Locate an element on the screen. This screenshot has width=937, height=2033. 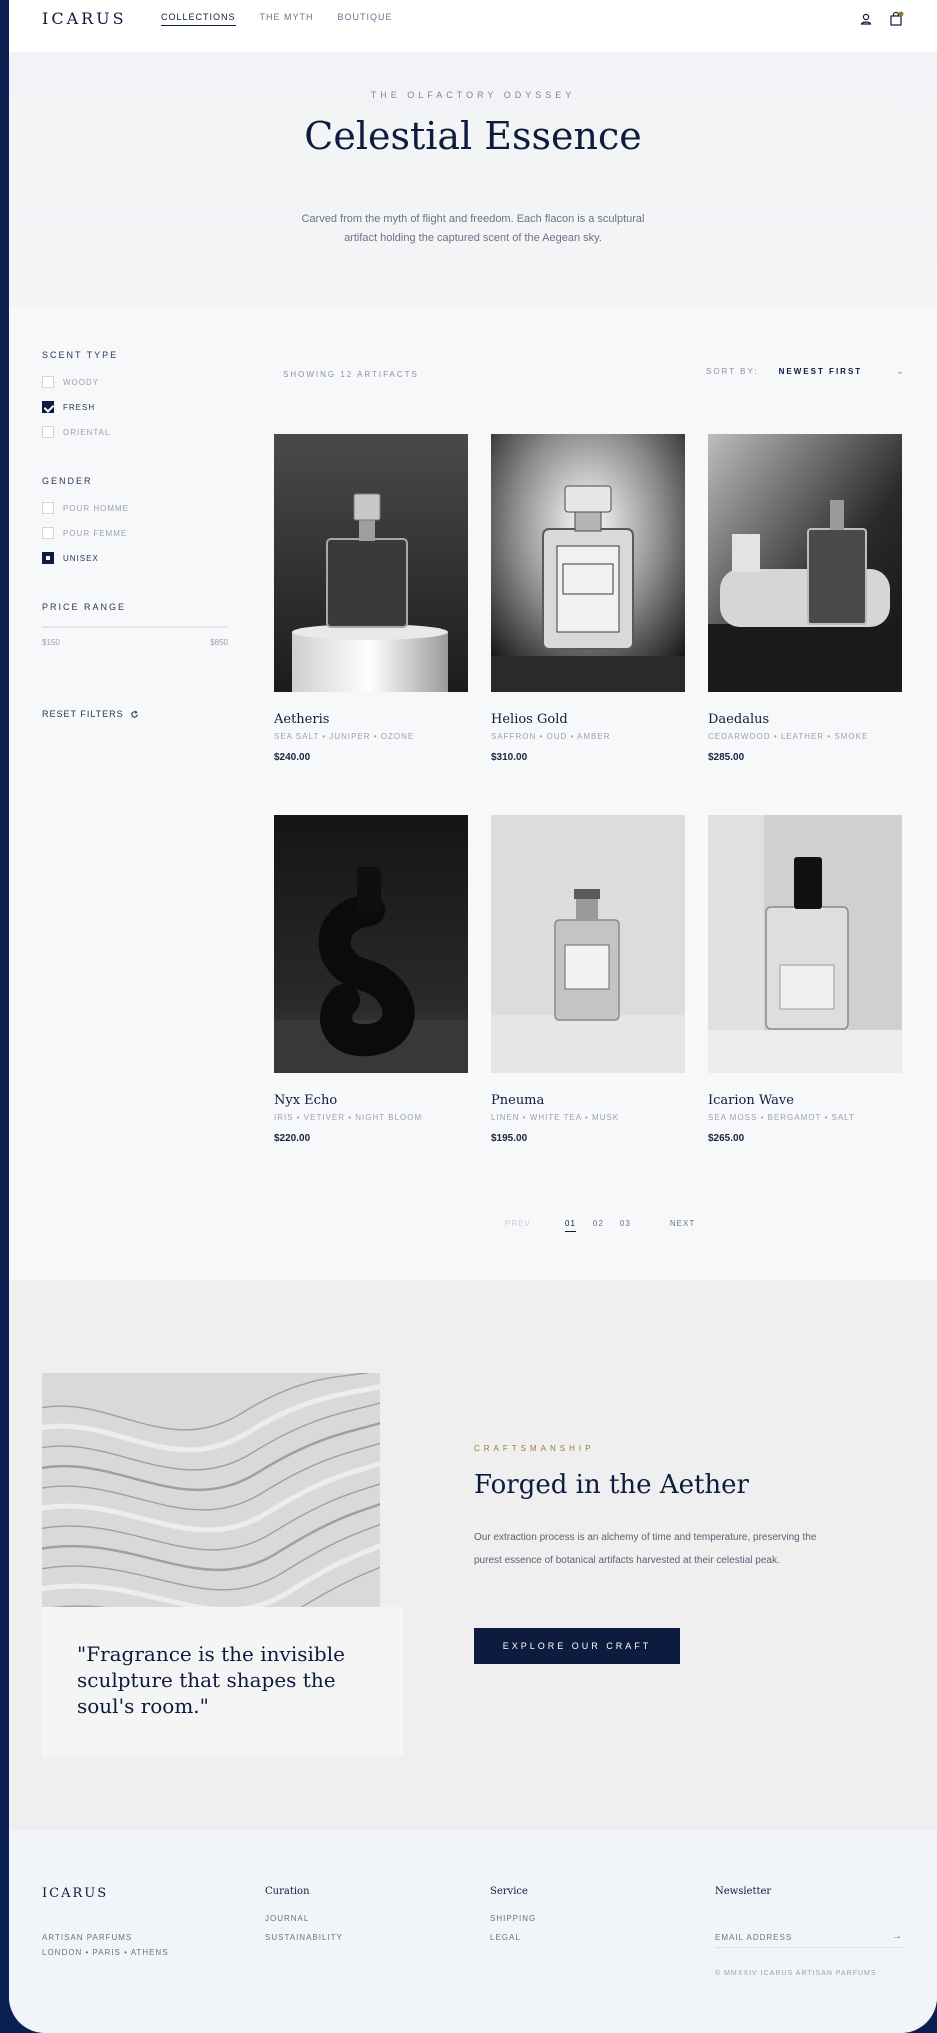
arrow-right-icon: → is located at coordinates (897, 1936).